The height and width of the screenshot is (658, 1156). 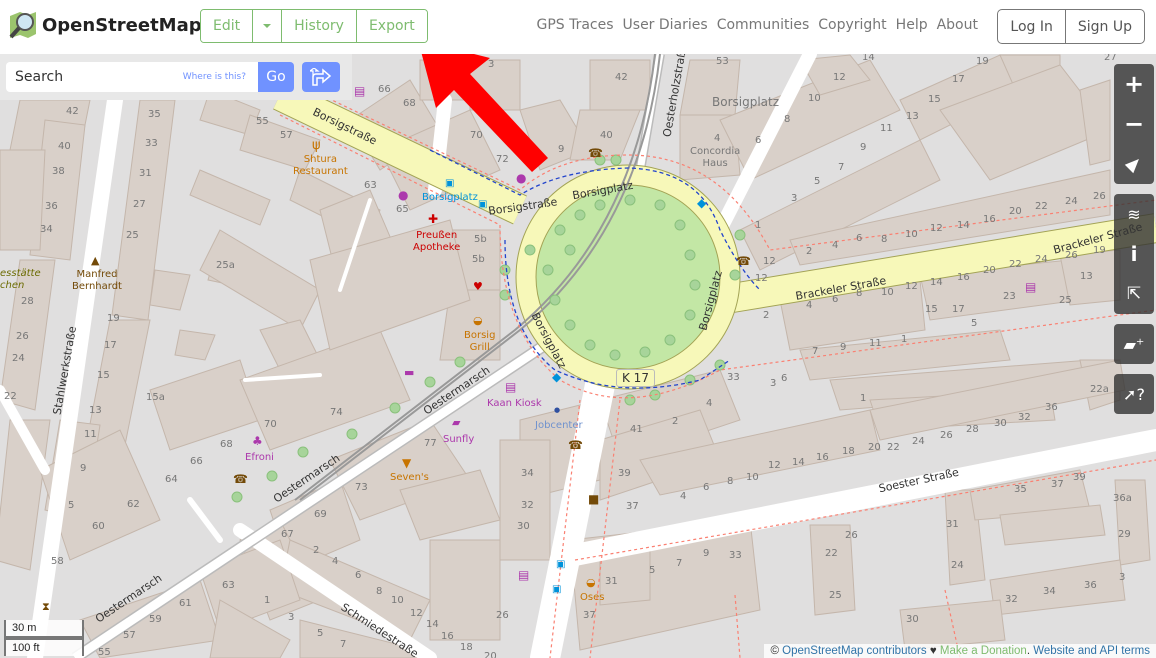 I want to click on signup-button: Sign Up, so click(x=1104, y=26).